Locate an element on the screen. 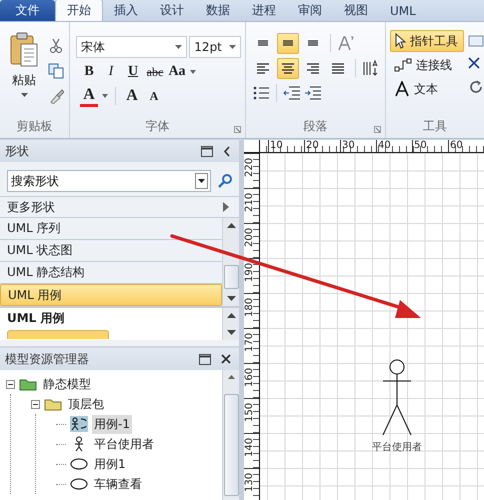  valign-middle-button is located at coordinates (288, 43).